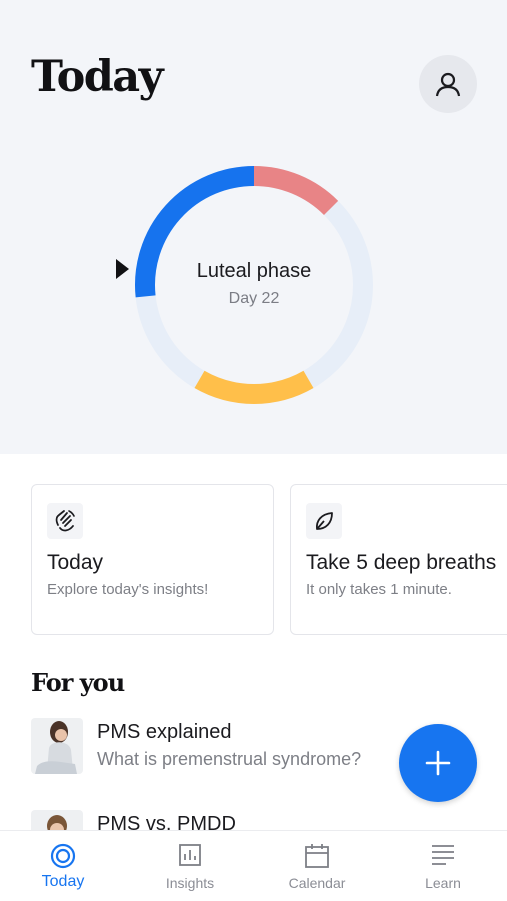 The height and width of the screenshot is (901, 507). Describe the element at coordinates (443, 883) in the screenshot. I see `tab-label: Learn` at that location.